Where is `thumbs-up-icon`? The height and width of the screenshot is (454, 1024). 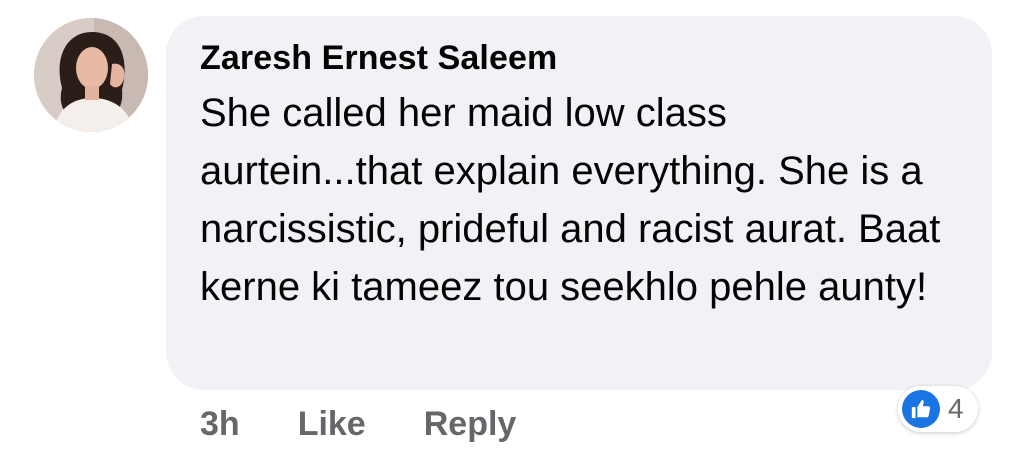
thumbs-up-icon is located at coordinates (921, 409).